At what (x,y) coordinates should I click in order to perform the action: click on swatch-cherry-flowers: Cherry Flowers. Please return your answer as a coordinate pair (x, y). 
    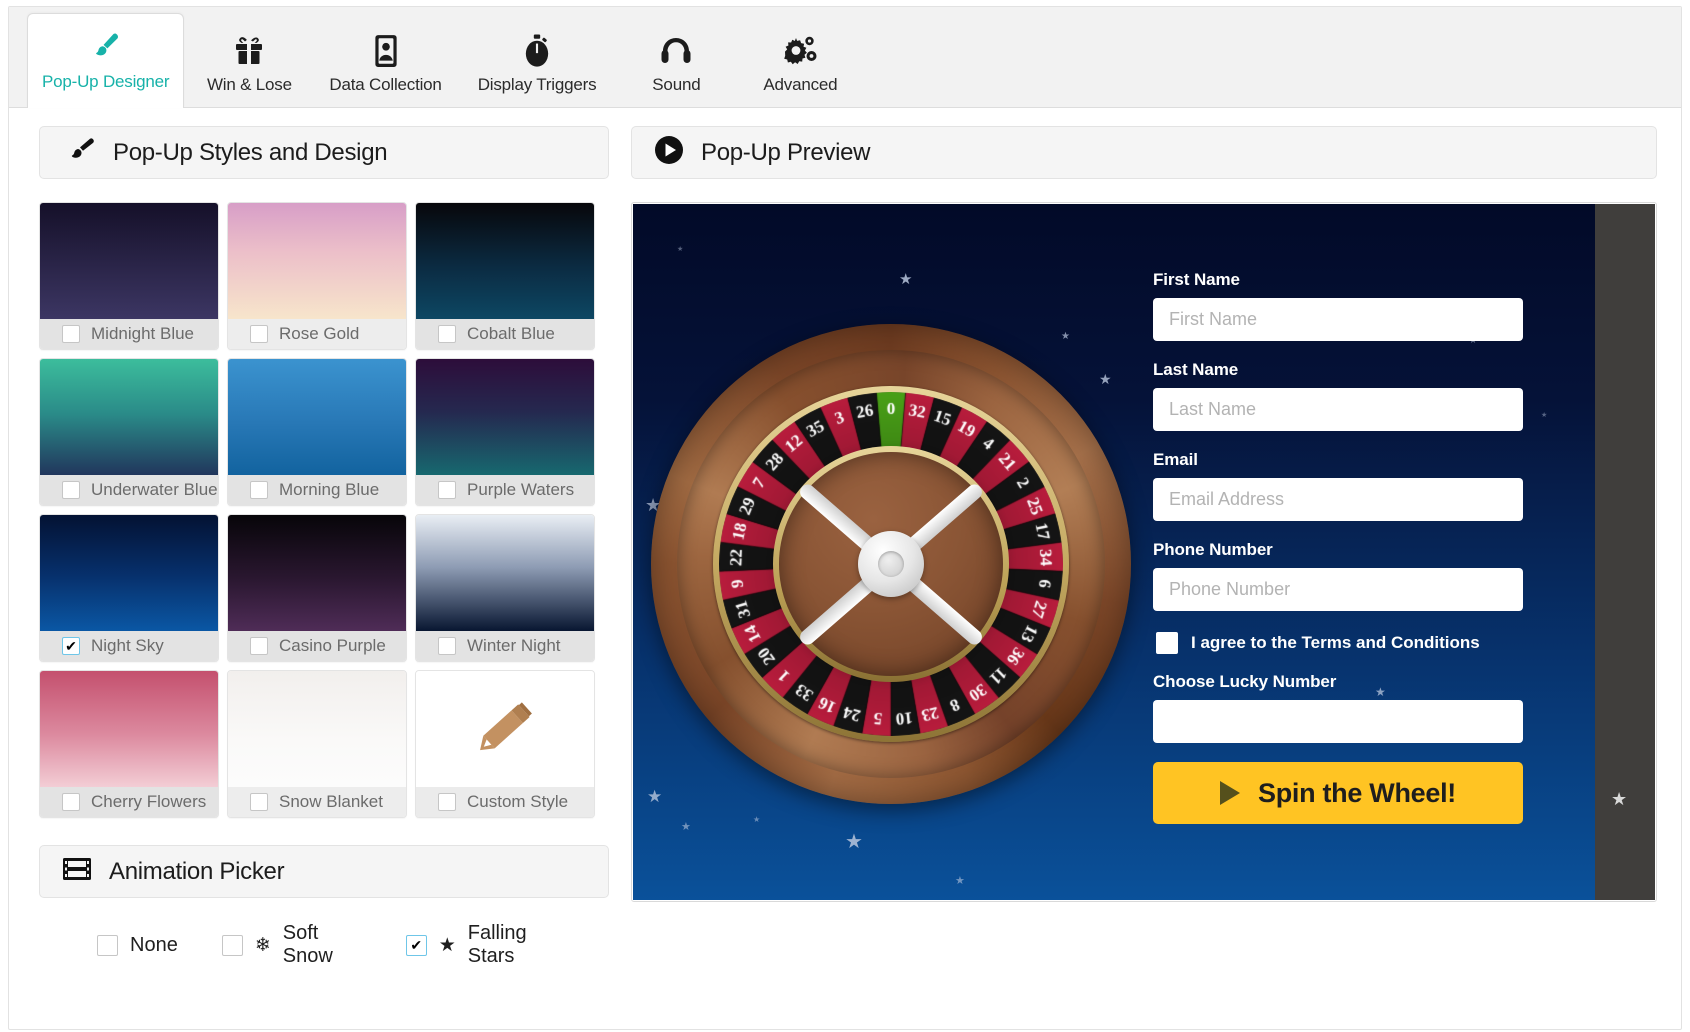
    Looking at the image, I should click on (129, 744).